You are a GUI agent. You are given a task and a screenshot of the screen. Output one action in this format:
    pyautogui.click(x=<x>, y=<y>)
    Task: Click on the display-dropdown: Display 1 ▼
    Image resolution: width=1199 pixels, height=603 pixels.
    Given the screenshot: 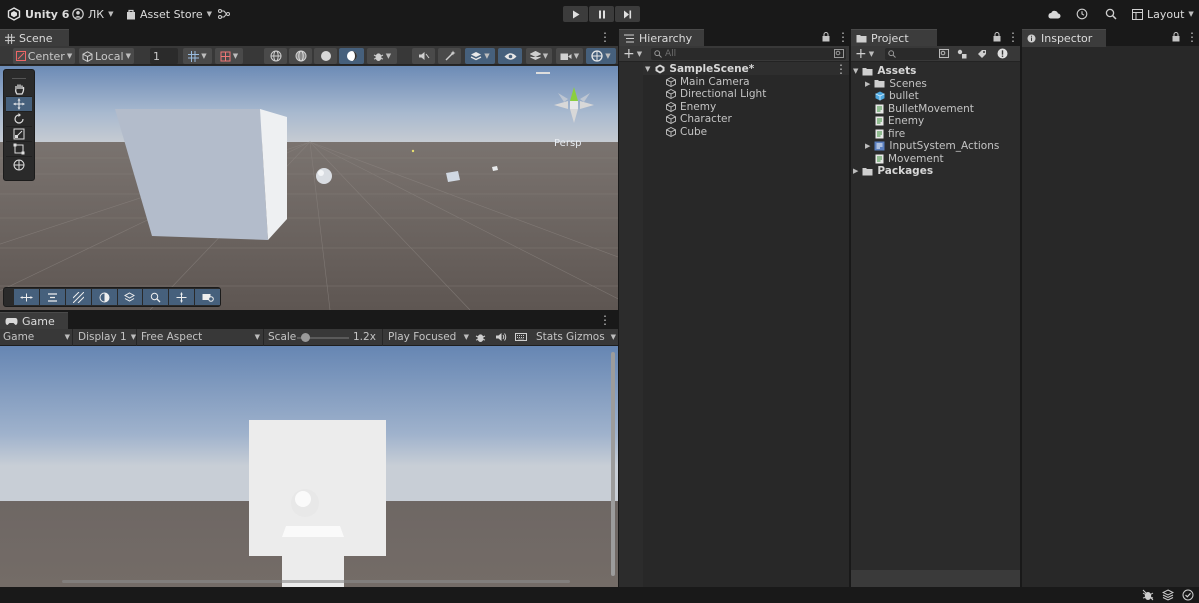 What is the action you would take?
    pyautogui.click(x=107, y=337)
    